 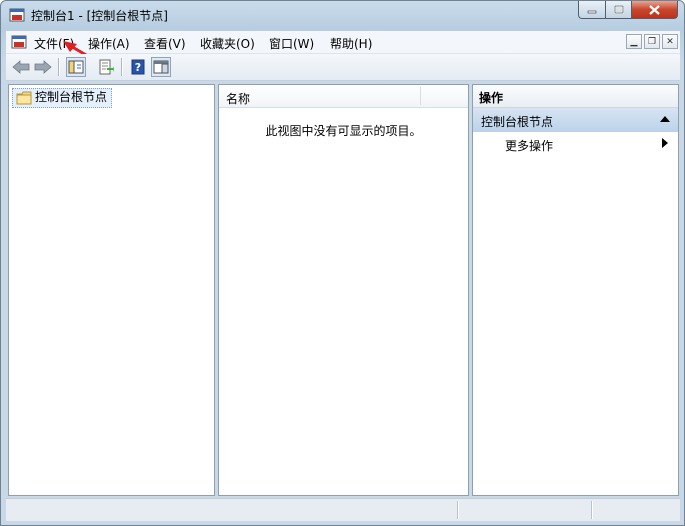 What do you see at coordinates (343, 131) in the screenshot?
I see `empty-list-message: 此视图中没有可显示的项目。` at bounding box center [343, 131].